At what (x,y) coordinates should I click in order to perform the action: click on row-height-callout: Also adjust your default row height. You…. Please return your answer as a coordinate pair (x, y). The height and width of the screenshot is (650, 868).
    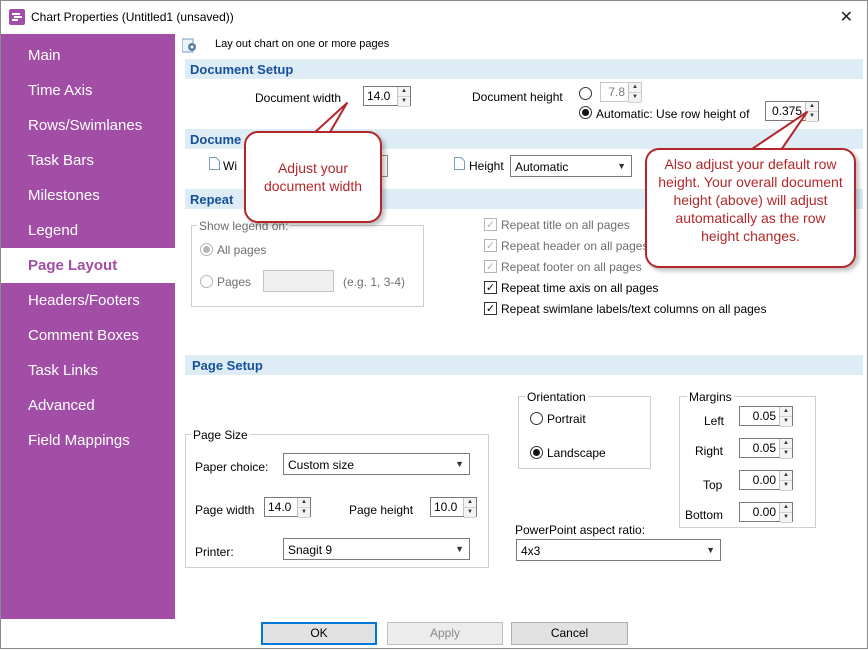
    Looking at the image, I should click on (750, 208).